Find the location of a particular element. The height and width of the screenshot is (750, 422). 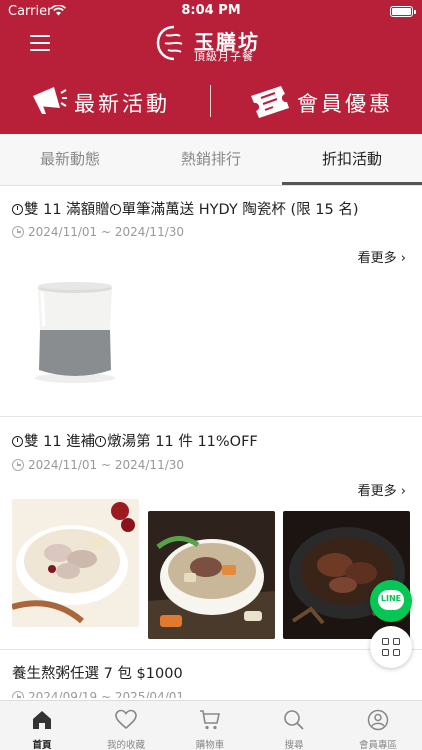

promo-divider is located at coordinates (210, 101).